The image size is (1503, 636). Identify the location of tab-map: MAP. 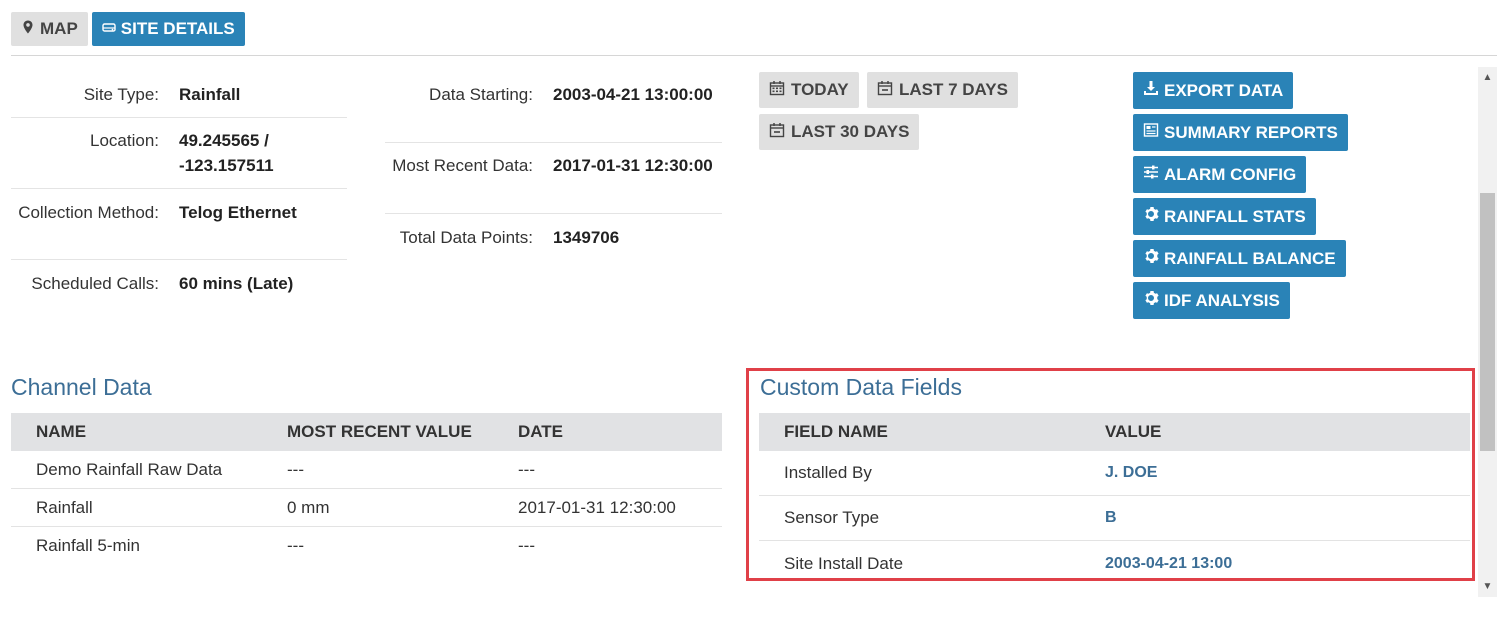
(49, 29).